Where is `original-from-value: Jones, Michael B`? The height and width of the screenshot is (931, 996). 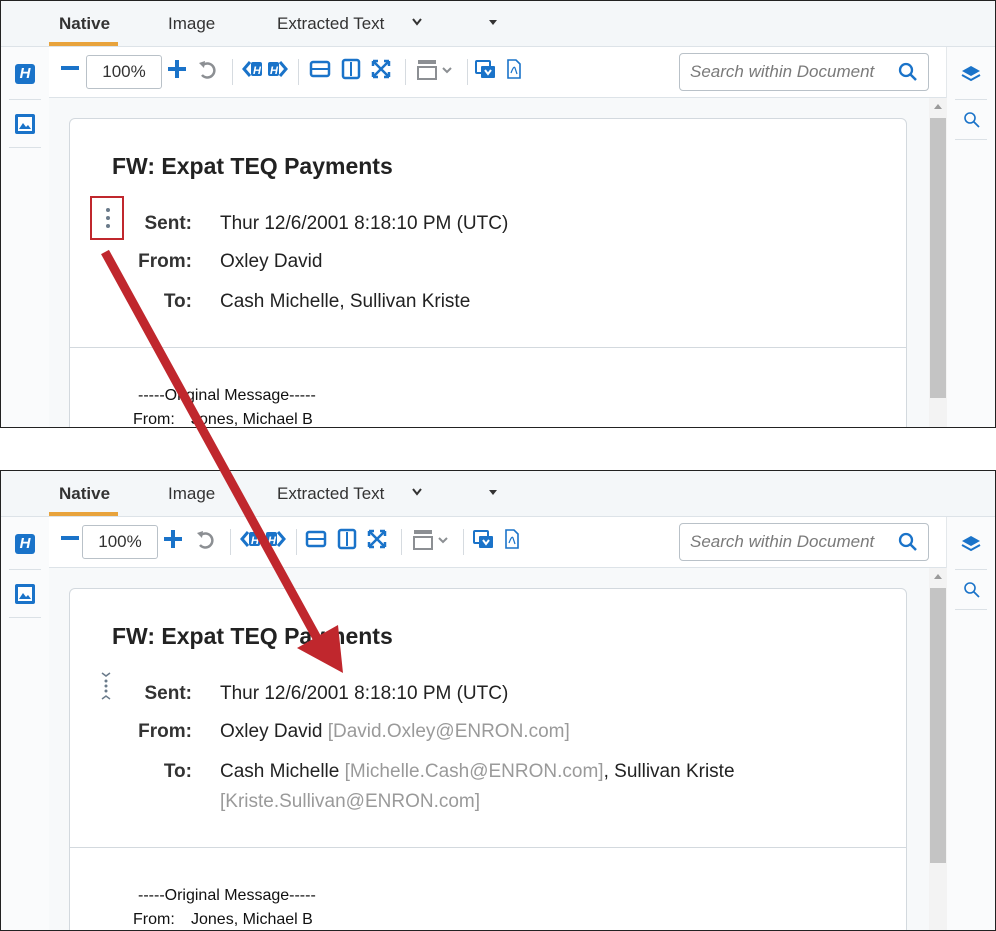
original-from-value: Jones, Michael B is located at coordinates (252, 419).